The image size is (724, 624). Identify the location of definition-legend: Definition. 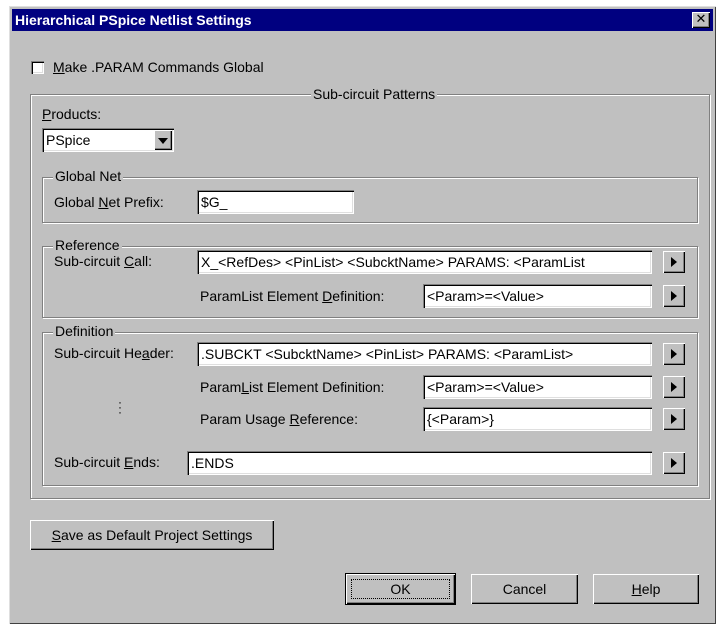
(84, 331).